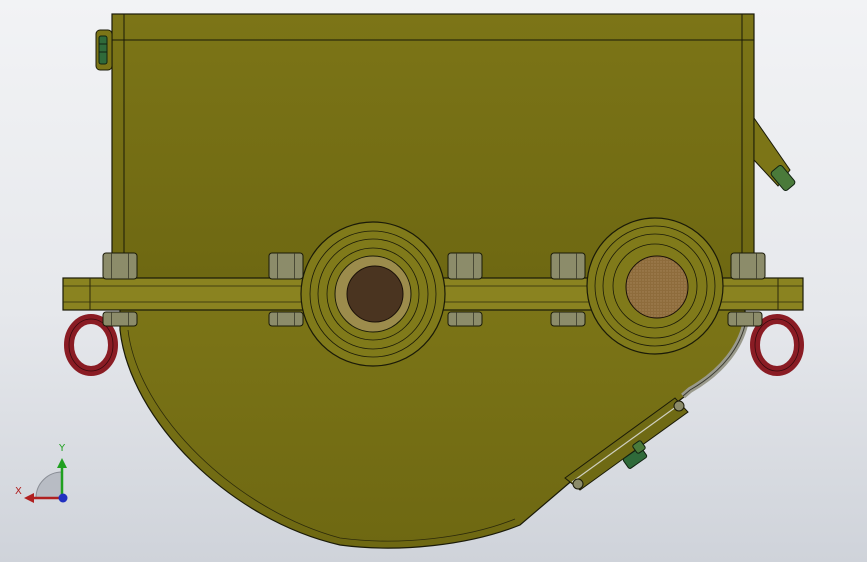 This screenshot has width=867, height=562. Describe the element at coordinates (777, 345) in the screenshot. I see `lifting-eye-right` at that location.